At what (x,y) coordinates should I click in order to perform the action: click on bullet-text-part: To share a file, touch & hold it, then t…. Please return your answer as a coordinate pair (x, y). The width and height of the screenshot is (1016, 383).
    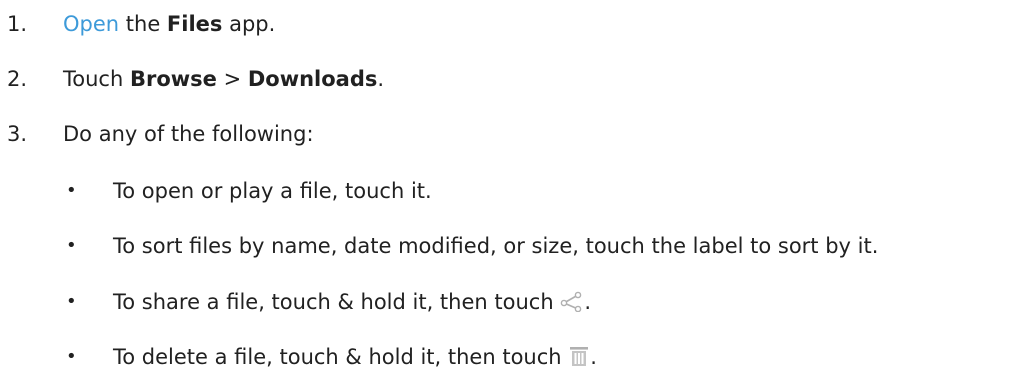
    Looking at the image, I should click on (337, 302).